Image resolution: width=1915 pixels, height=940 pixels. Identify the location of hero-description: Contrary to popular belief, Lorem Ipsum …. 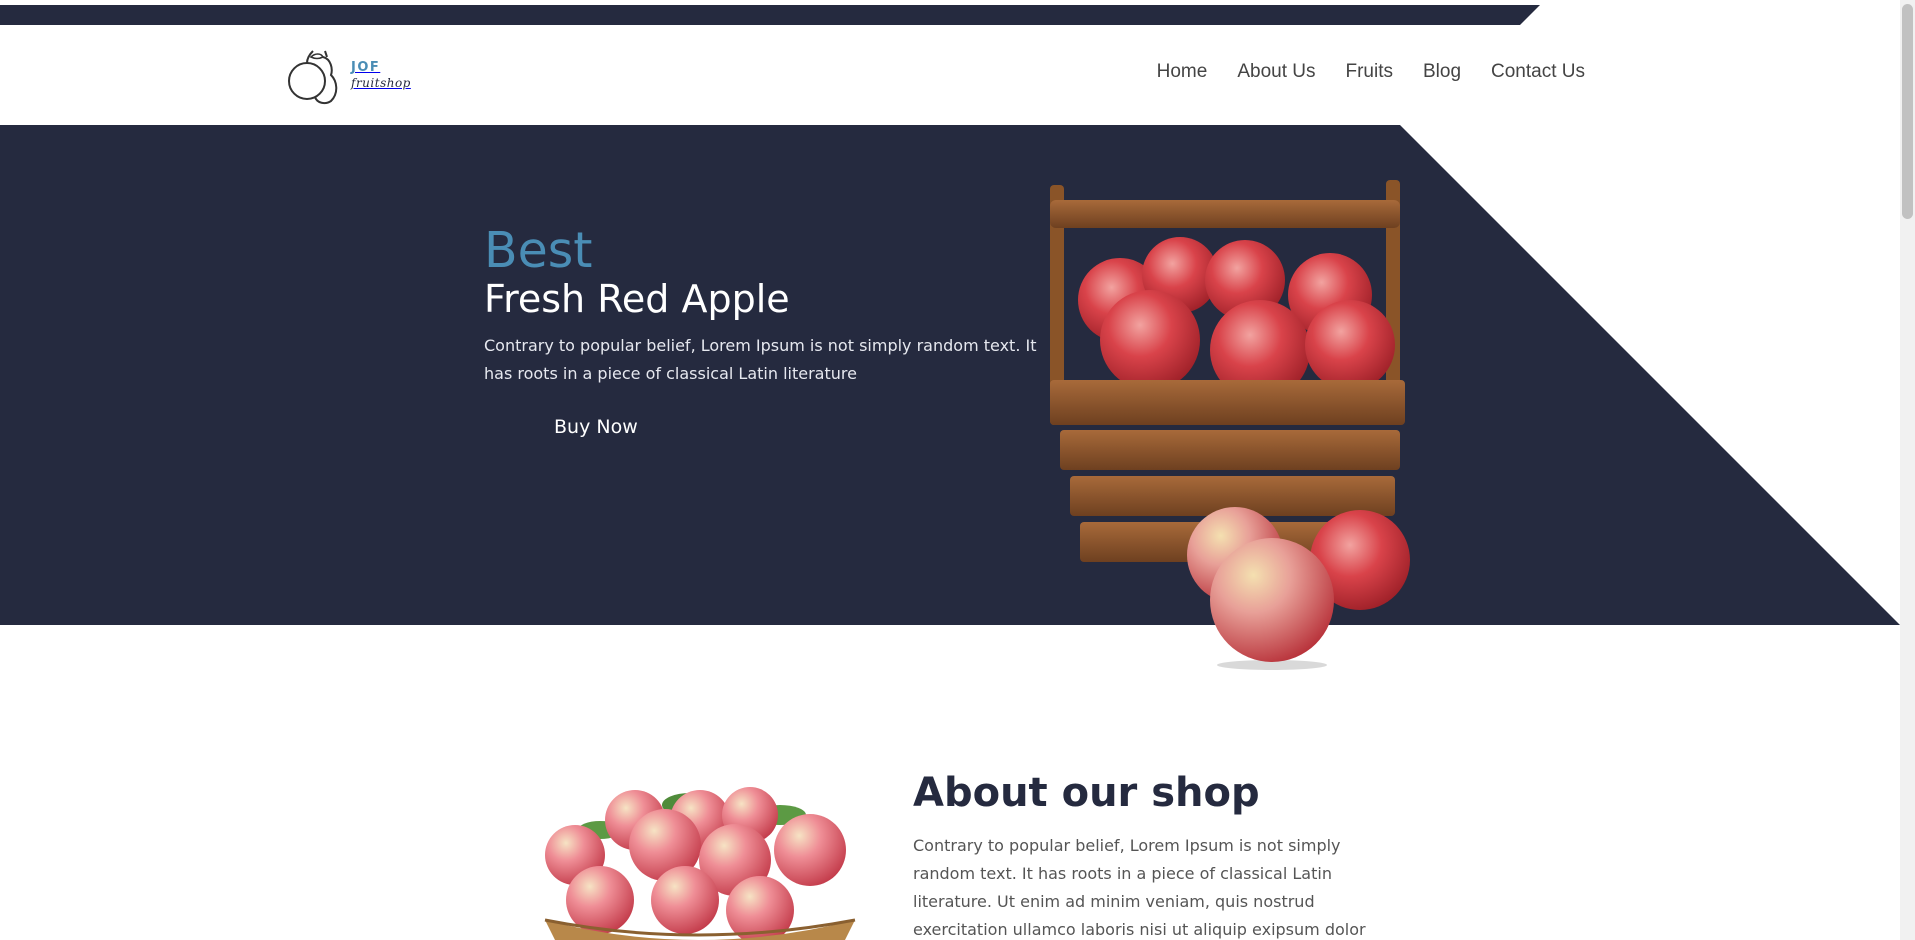
(760, 360).